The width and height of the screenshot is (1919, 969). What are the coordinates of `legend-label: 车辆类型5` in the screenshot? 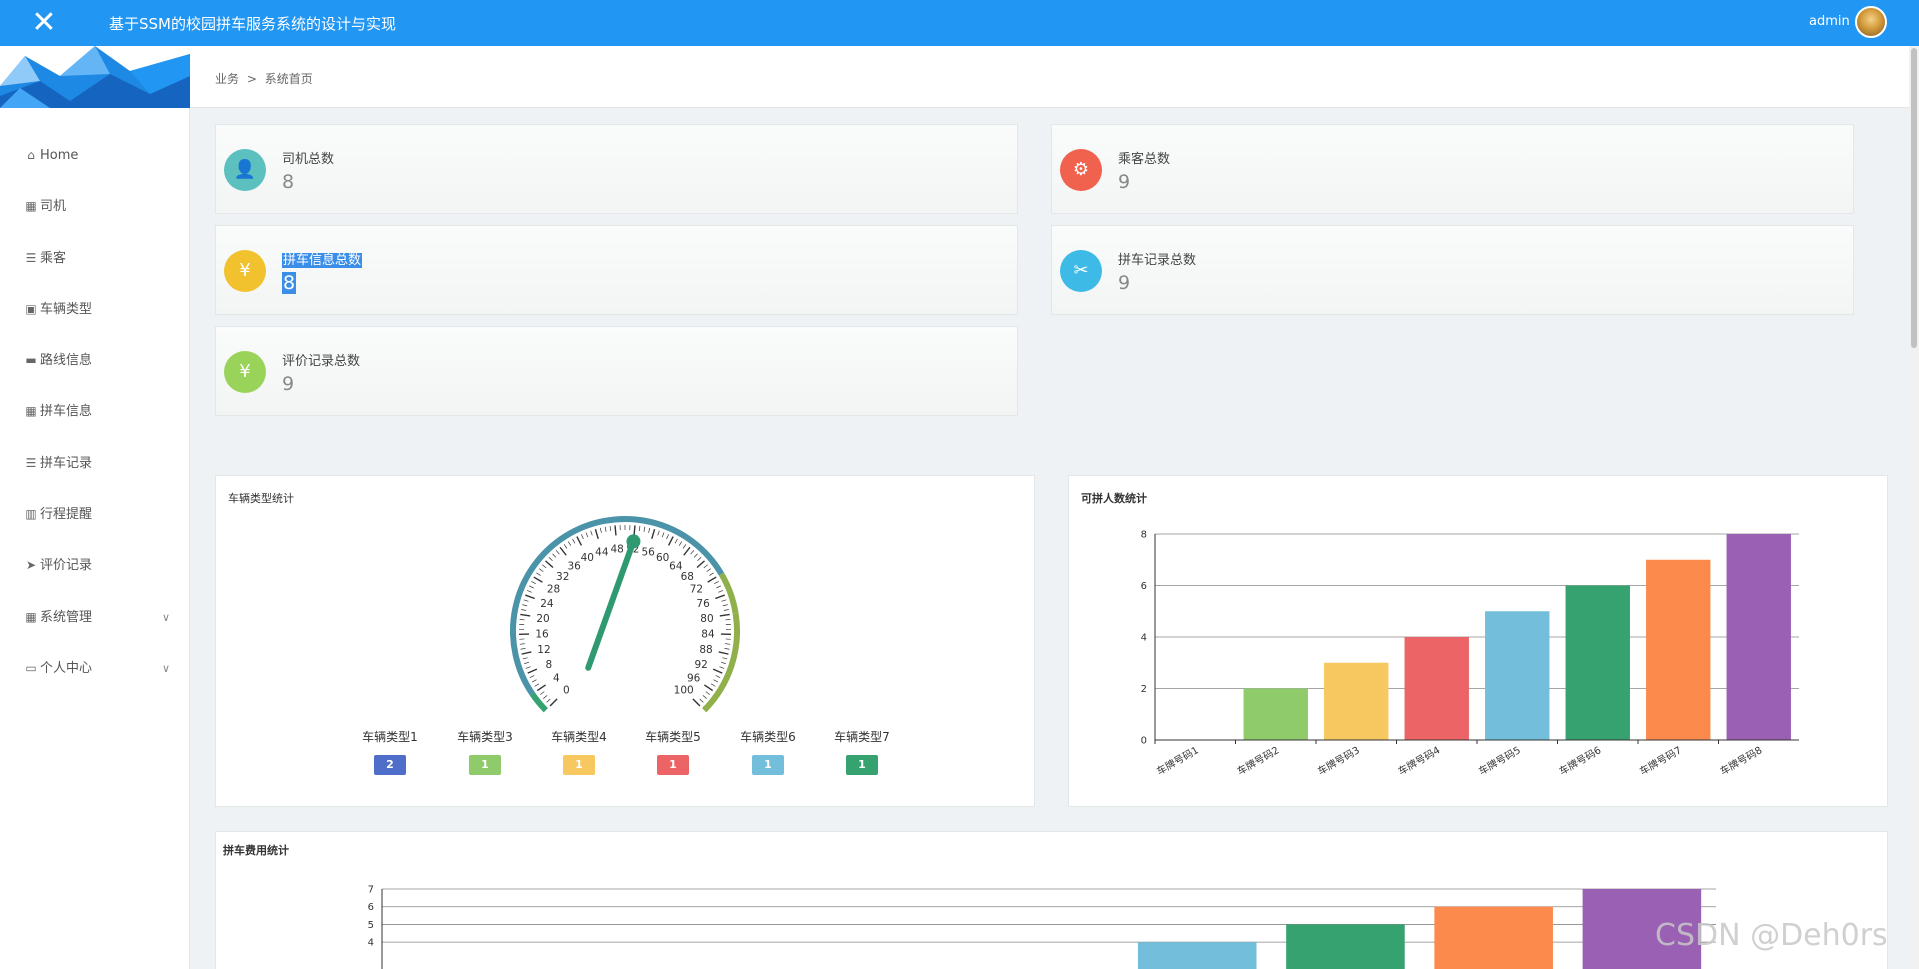 It's located at (673, 737).